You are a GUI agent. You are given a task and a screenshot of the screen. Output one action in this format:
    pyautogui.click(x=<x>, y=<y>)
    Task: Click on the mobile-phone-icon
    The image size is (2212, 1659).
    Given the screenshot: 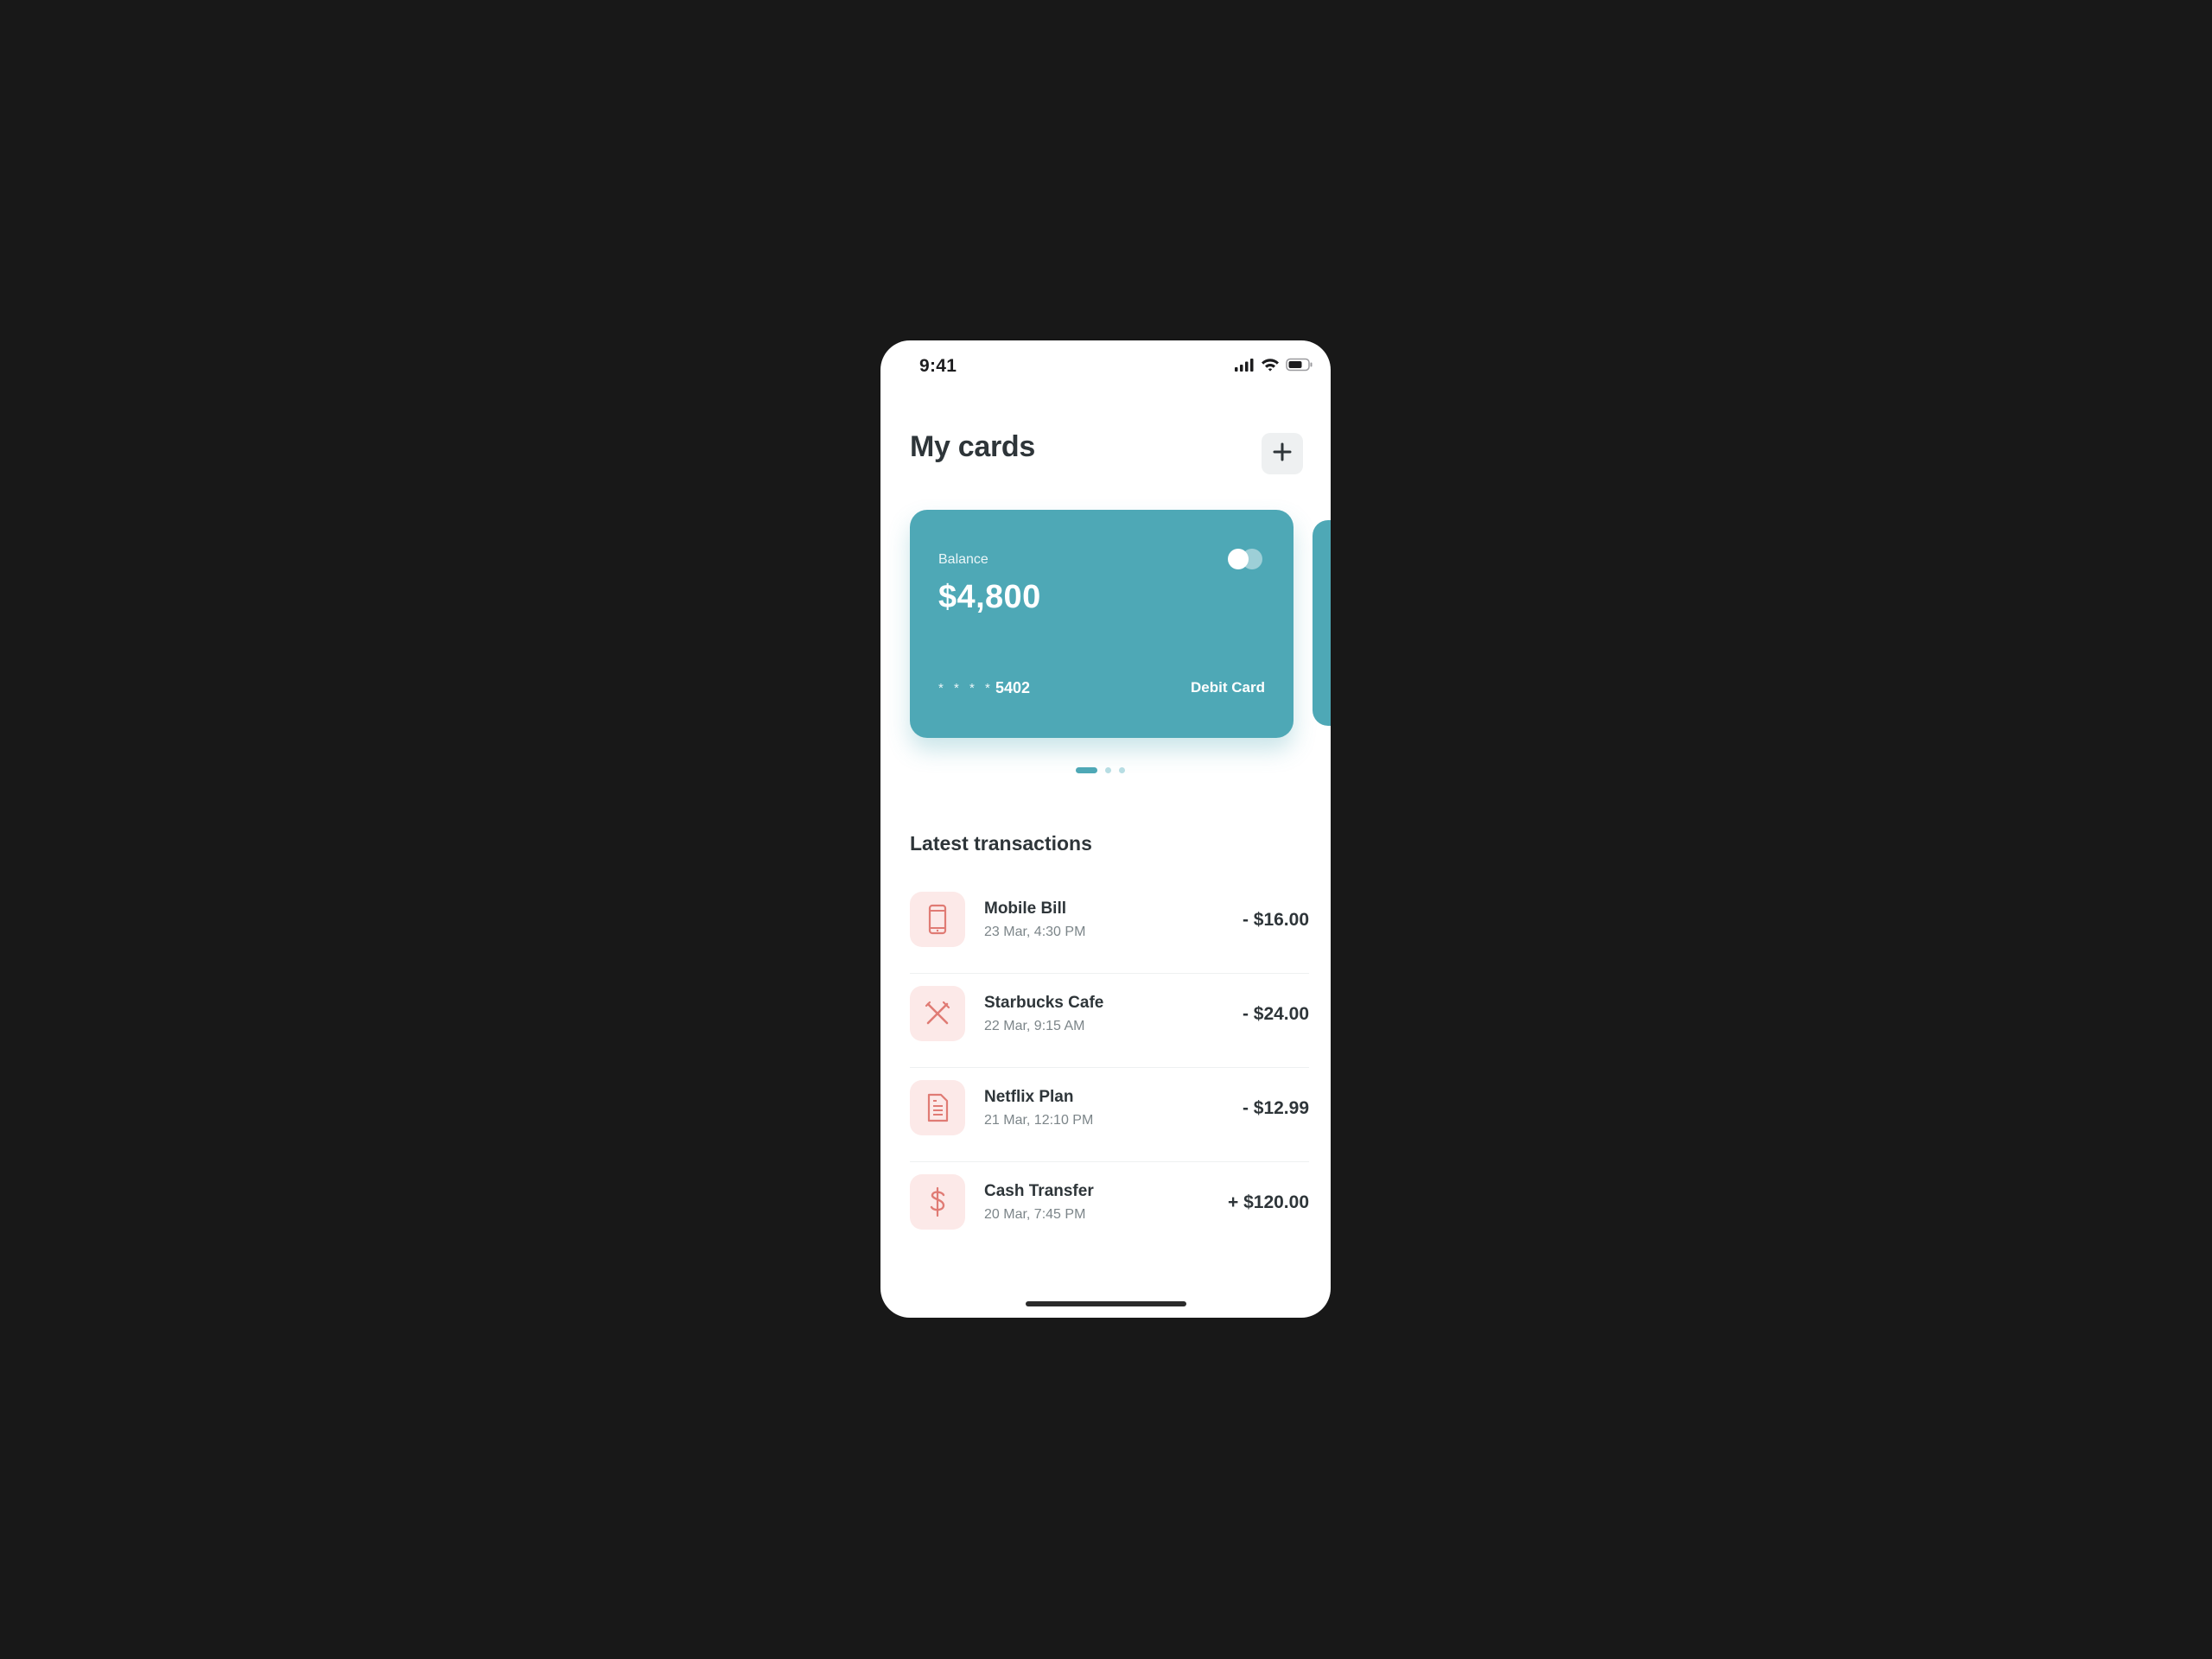 What is the action you would take?
    pyautogui.click(x=937, y=919)
    